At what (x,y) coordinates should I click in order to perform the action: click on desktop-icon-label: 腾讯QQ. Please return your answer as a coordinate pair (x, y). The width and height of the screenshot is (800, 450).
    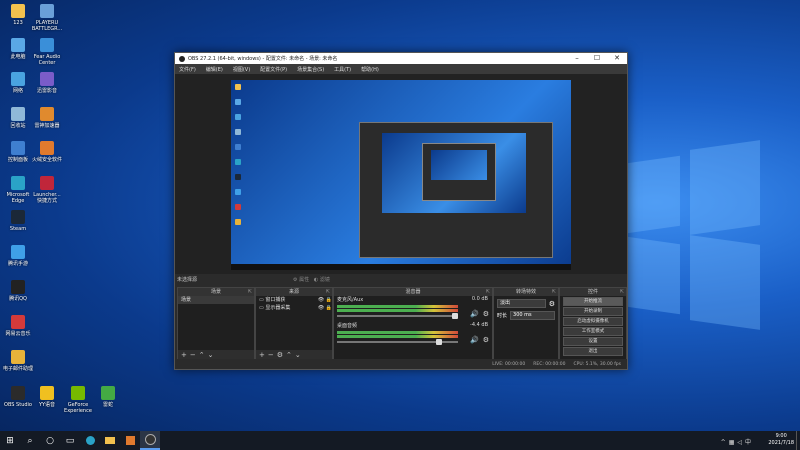
    Looking at the image, I should click on (18, 299).